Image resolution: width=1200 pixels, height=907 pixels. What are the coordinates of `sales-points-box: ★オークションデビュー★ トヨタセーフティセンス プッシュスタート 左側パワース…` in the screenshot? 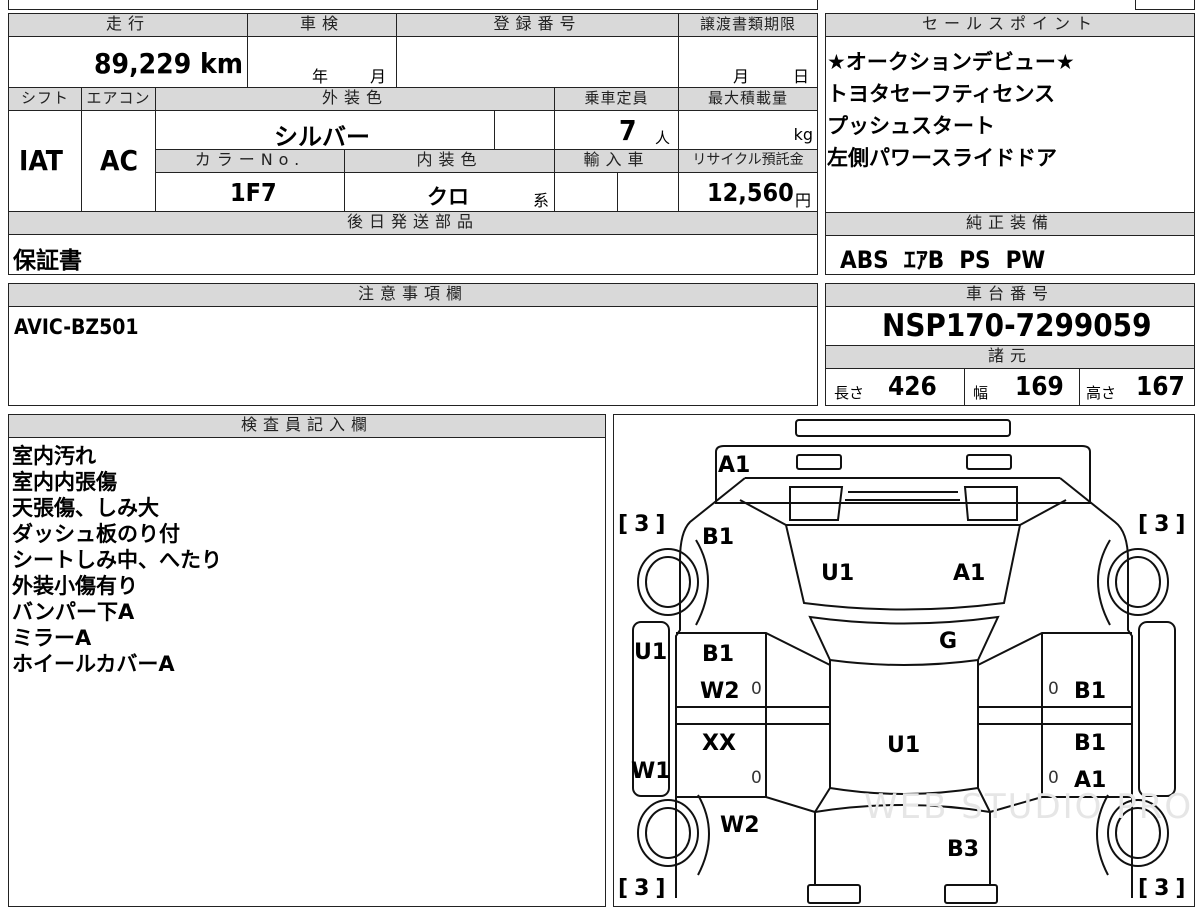 It's located at (1010, 124).